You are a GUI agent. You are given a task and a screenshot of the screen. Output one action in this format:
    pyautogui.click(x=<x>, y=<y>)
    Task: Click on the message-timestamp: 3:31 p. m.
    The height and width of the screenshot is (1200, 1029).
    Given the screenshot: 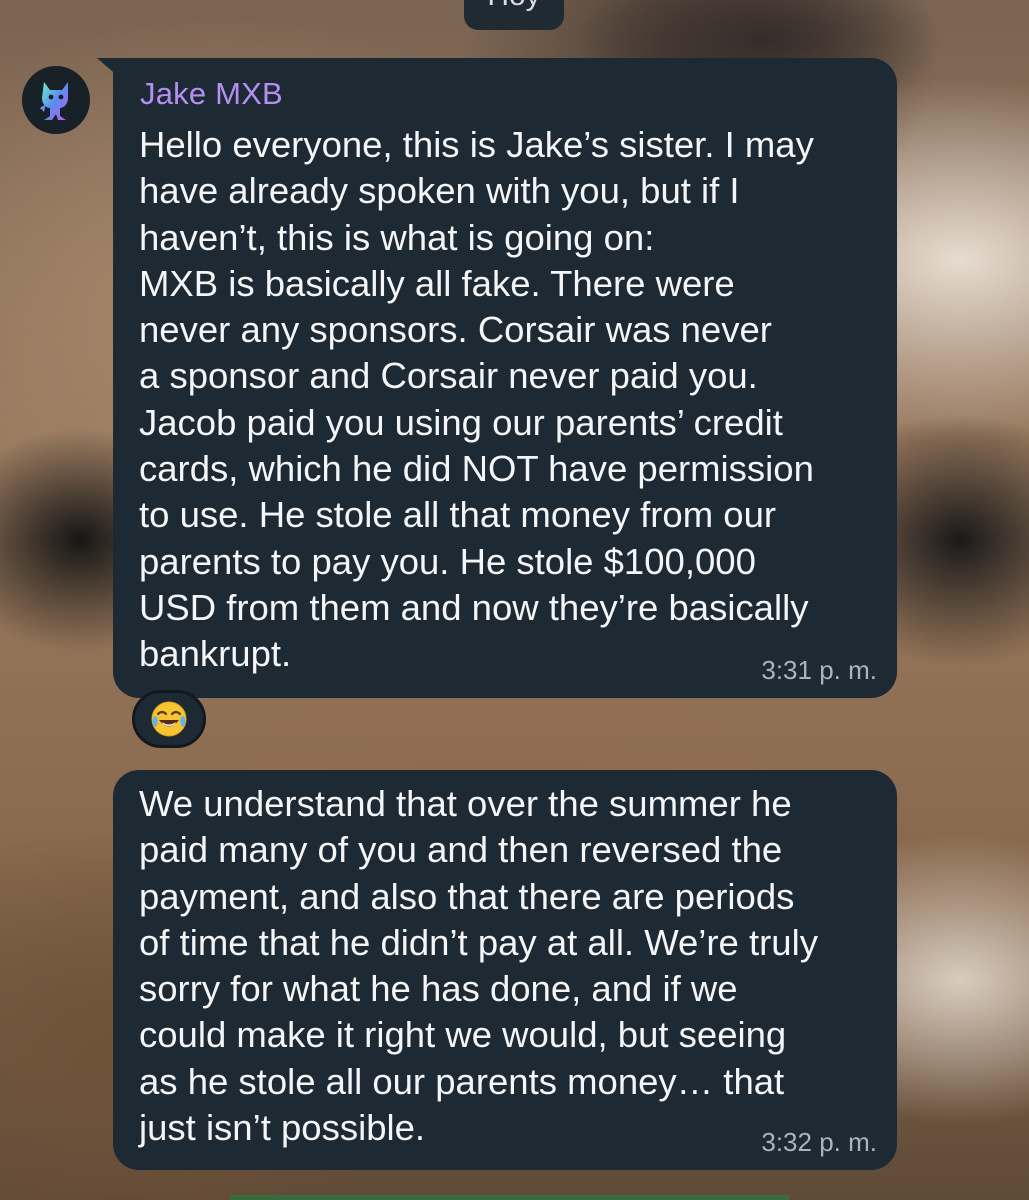 What is the action you would take?
    pyautogui.click(x=819, y=670)
    